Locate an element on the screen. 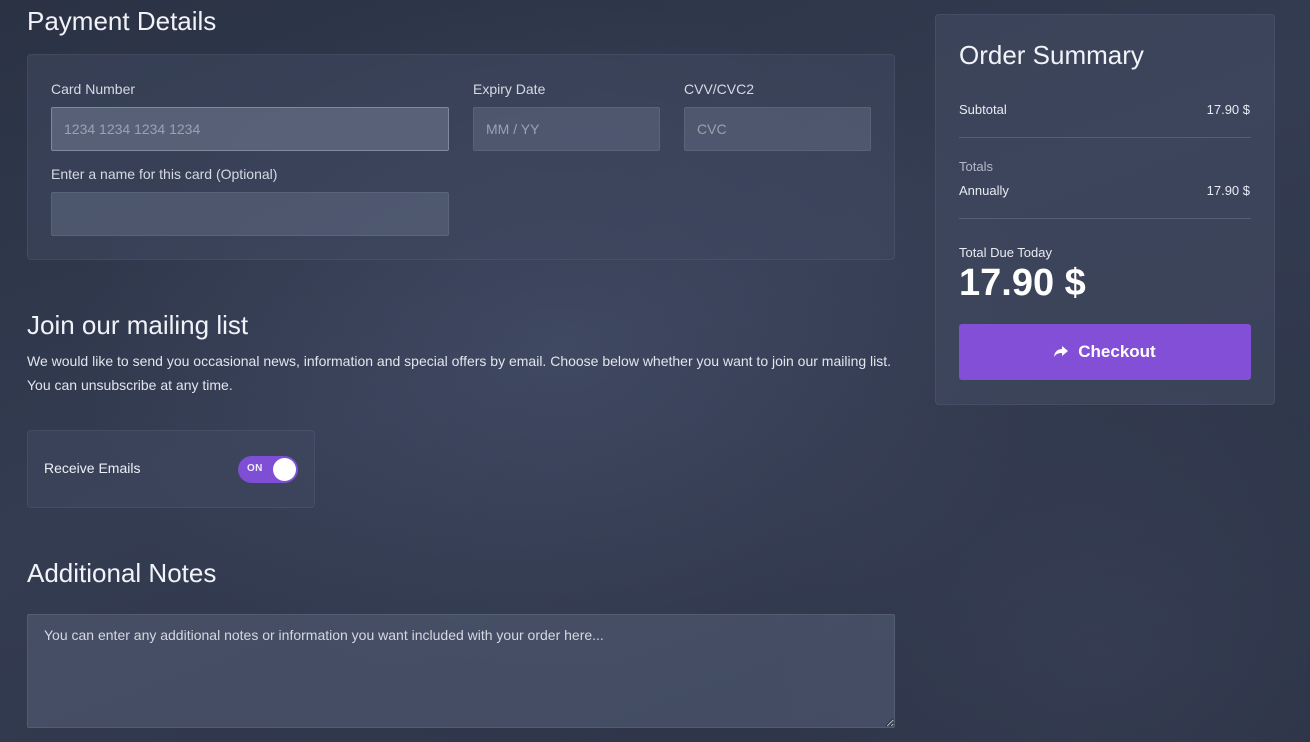 The image size is (1310, 742). expiry-date-label: Expiry Date is located at coordinates (509, 89).